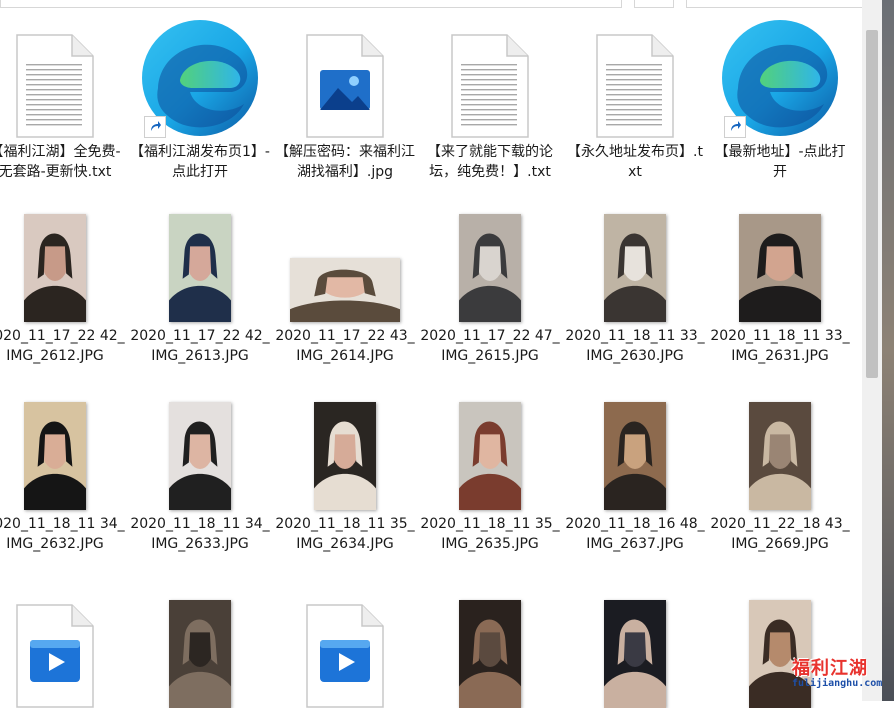 The height and width of the screenshot is (708, 894). Describe the element at coordinates (200, 534) in the screenshot. I see `file-name-label: 2020_11_18_11 34_IMG_2633.JPG` at that location.